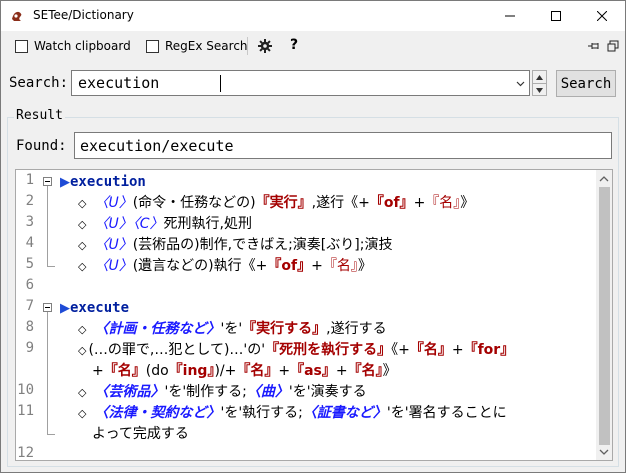 Image resolution: width=626 pixels, height=473 pixels. I want to click on definition-line: ◇ 〈法律・契約など〉'を'執行する;〈証書など〉'を'署名することに, so click(292, 413).